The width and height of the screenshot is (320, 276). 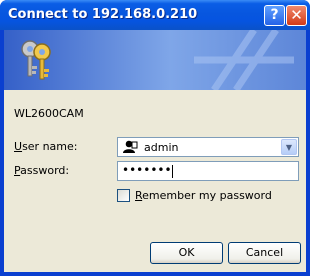 What do you see at coordinates (244, 60) in the screenshot?
I see `banner-decoration` at bounding box center [244, 60].